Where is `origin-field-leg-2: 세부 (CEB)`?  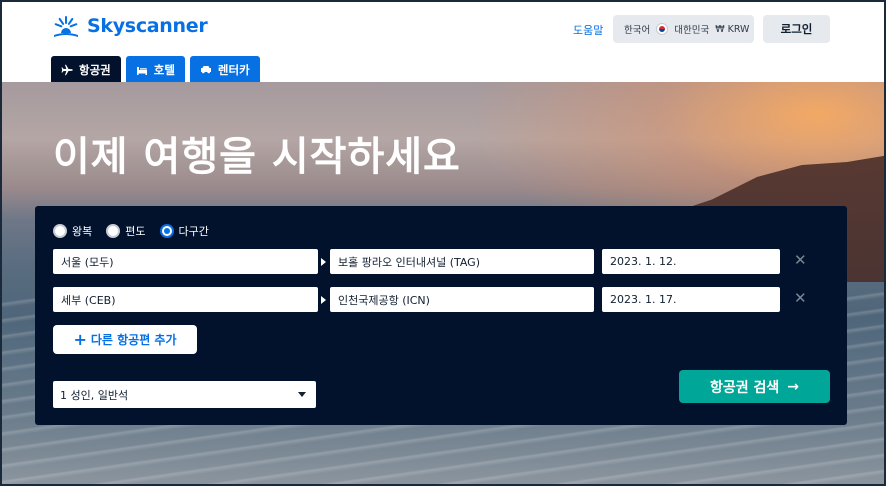
origin-field-leg-2: 세부 (CEB) is located at coordinates (185, 299).